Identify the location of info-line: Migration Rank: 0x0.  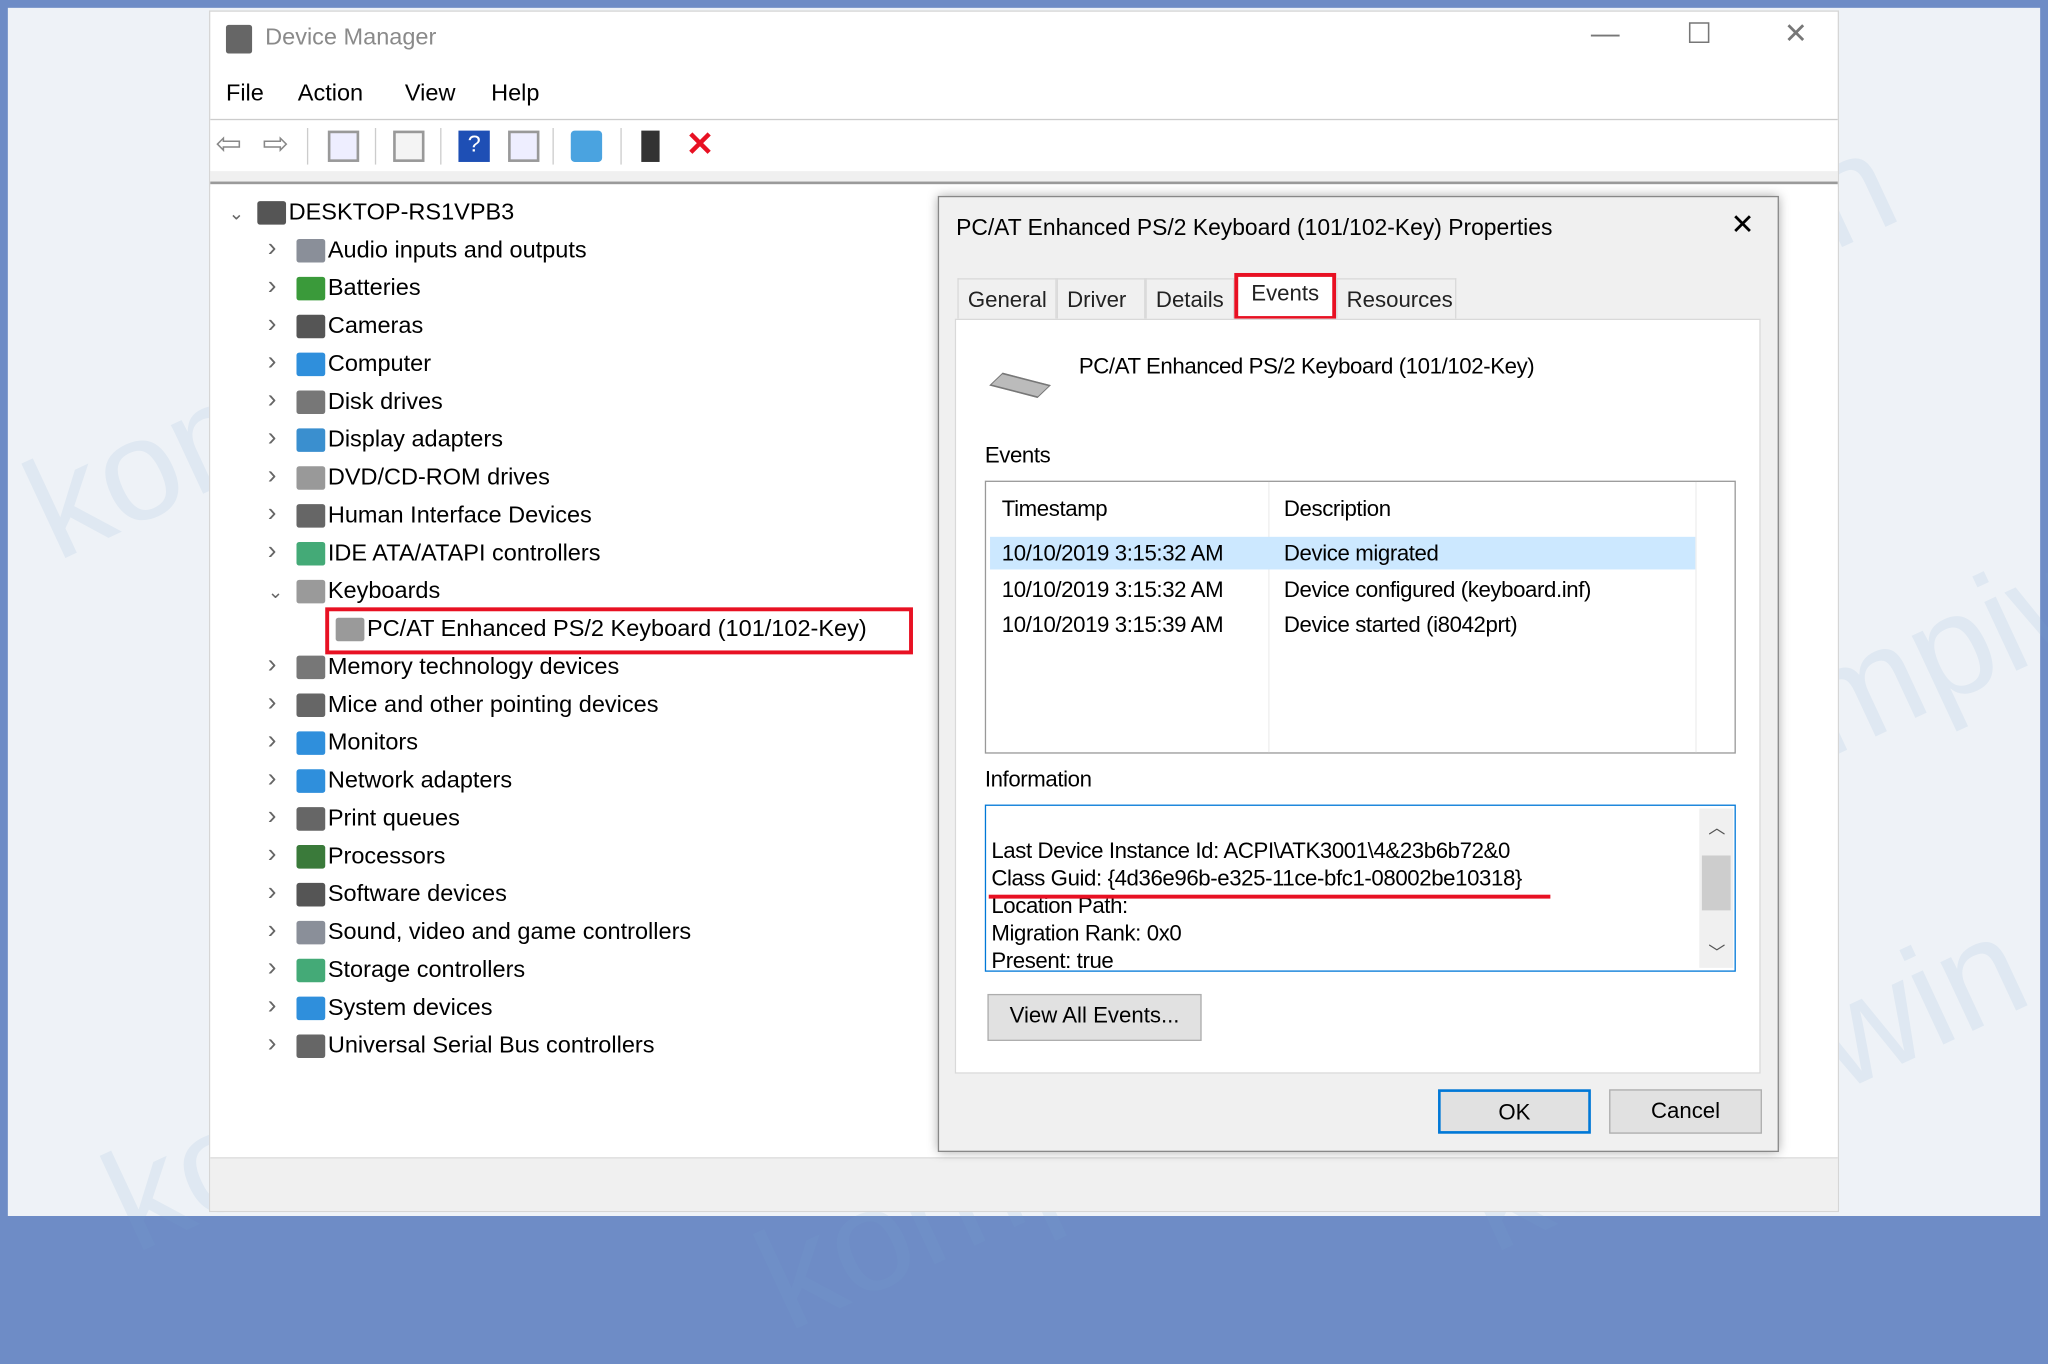
(1086, 933).